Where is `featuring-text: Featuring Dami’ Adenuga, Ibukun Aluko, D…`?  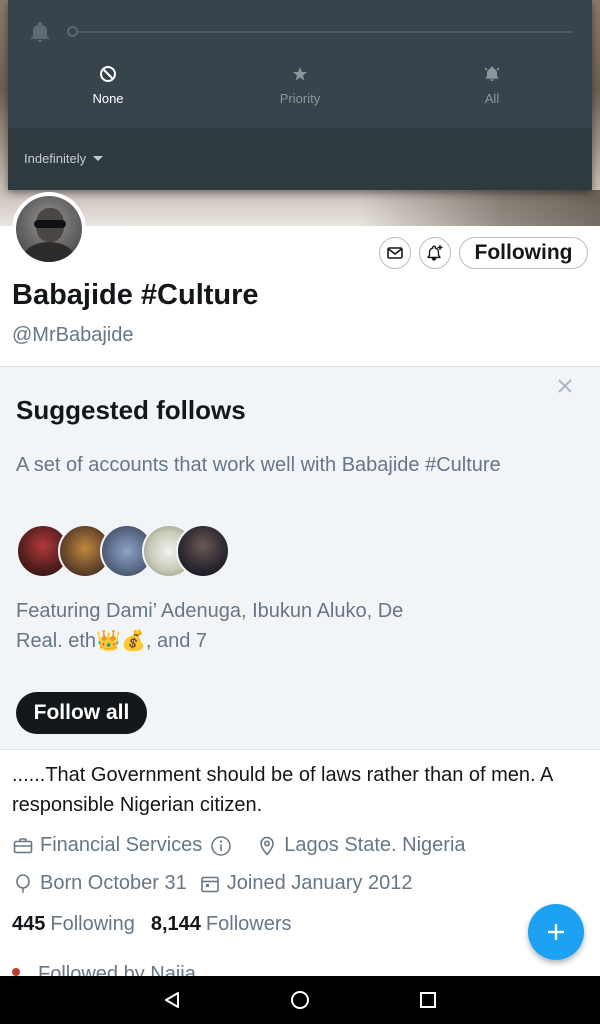 featuring-text: Featuring Dami’ Adenuga, Ibukun Aluko, D… is located at coordinates (210, 626).